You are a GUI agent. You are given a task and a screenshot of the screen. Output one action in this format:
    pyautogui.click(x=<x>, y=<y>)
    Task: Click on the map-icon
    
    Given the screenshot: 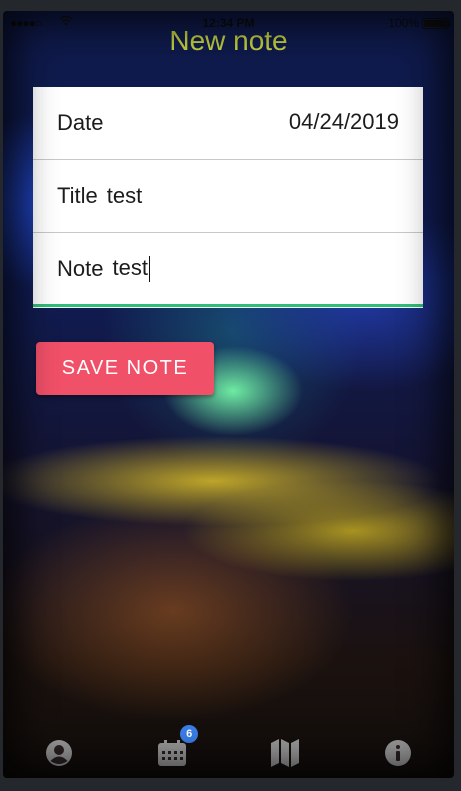 What is the action you would take?
    pyautogui.click(x=285, y=753)
    